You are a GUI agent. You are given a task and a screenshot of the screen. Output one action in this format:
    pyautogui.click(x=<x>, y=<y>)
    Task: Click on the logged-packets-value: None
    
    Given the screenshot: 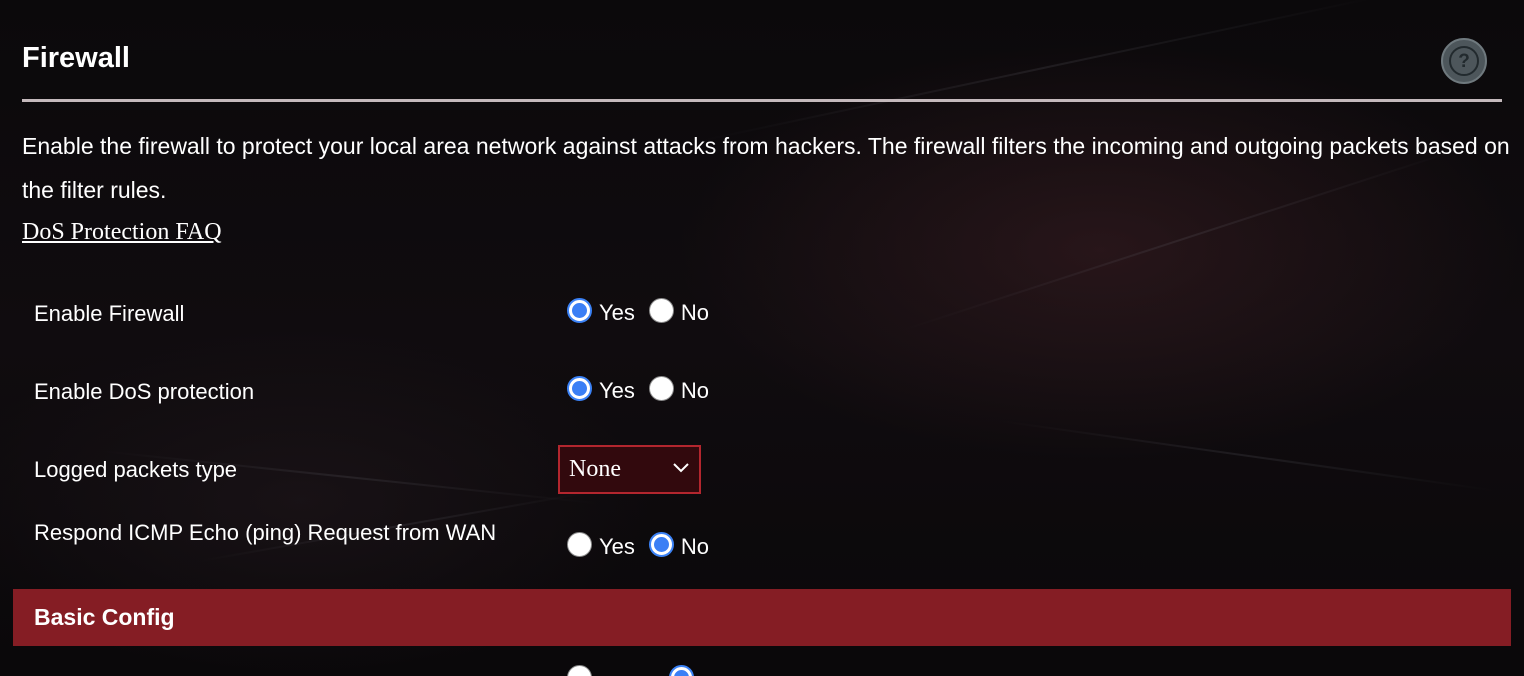 What is the action you would take?
    pyautogui.click(x=595, y=469)
    